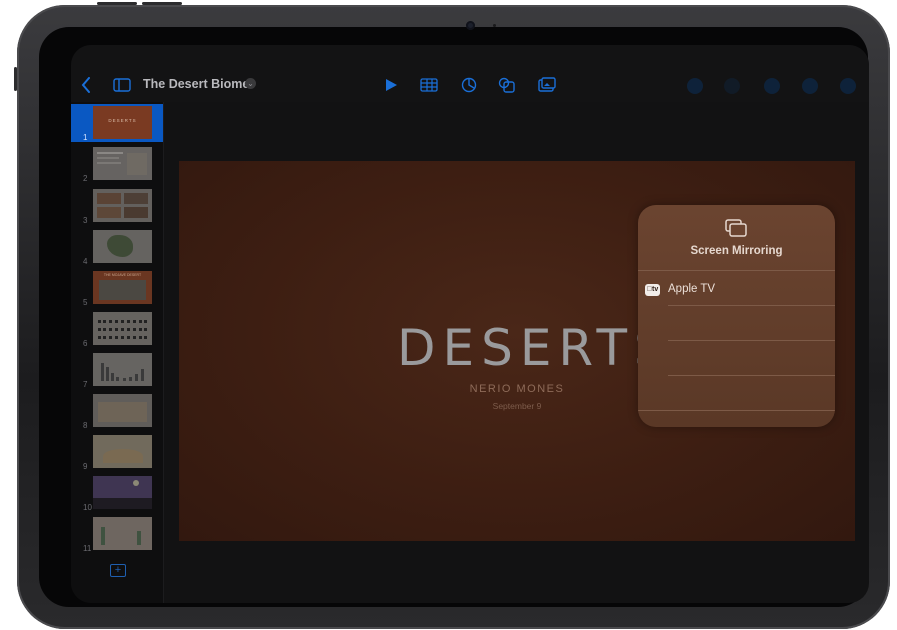 Image resolution: width=897 pixels, height=630 pixels. I want to click on slide-thumbnail-9: 9, so click(117, 452).